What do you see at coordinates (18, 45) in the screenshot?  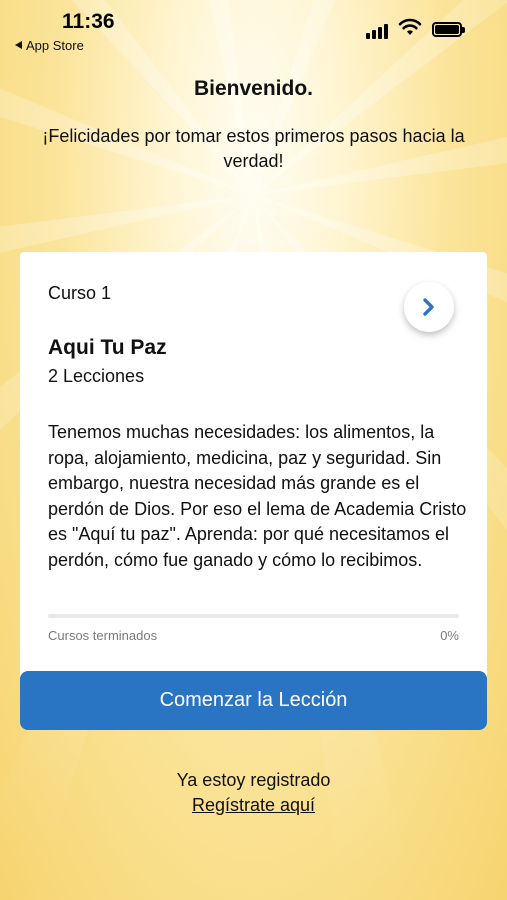 I see `back-triangle-icon` at bounding box center [18, 45].